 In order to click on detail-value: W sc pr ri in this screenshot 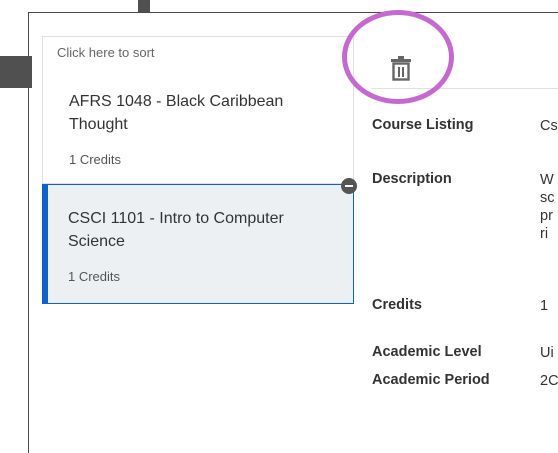, I will do `click(547, 207)`.